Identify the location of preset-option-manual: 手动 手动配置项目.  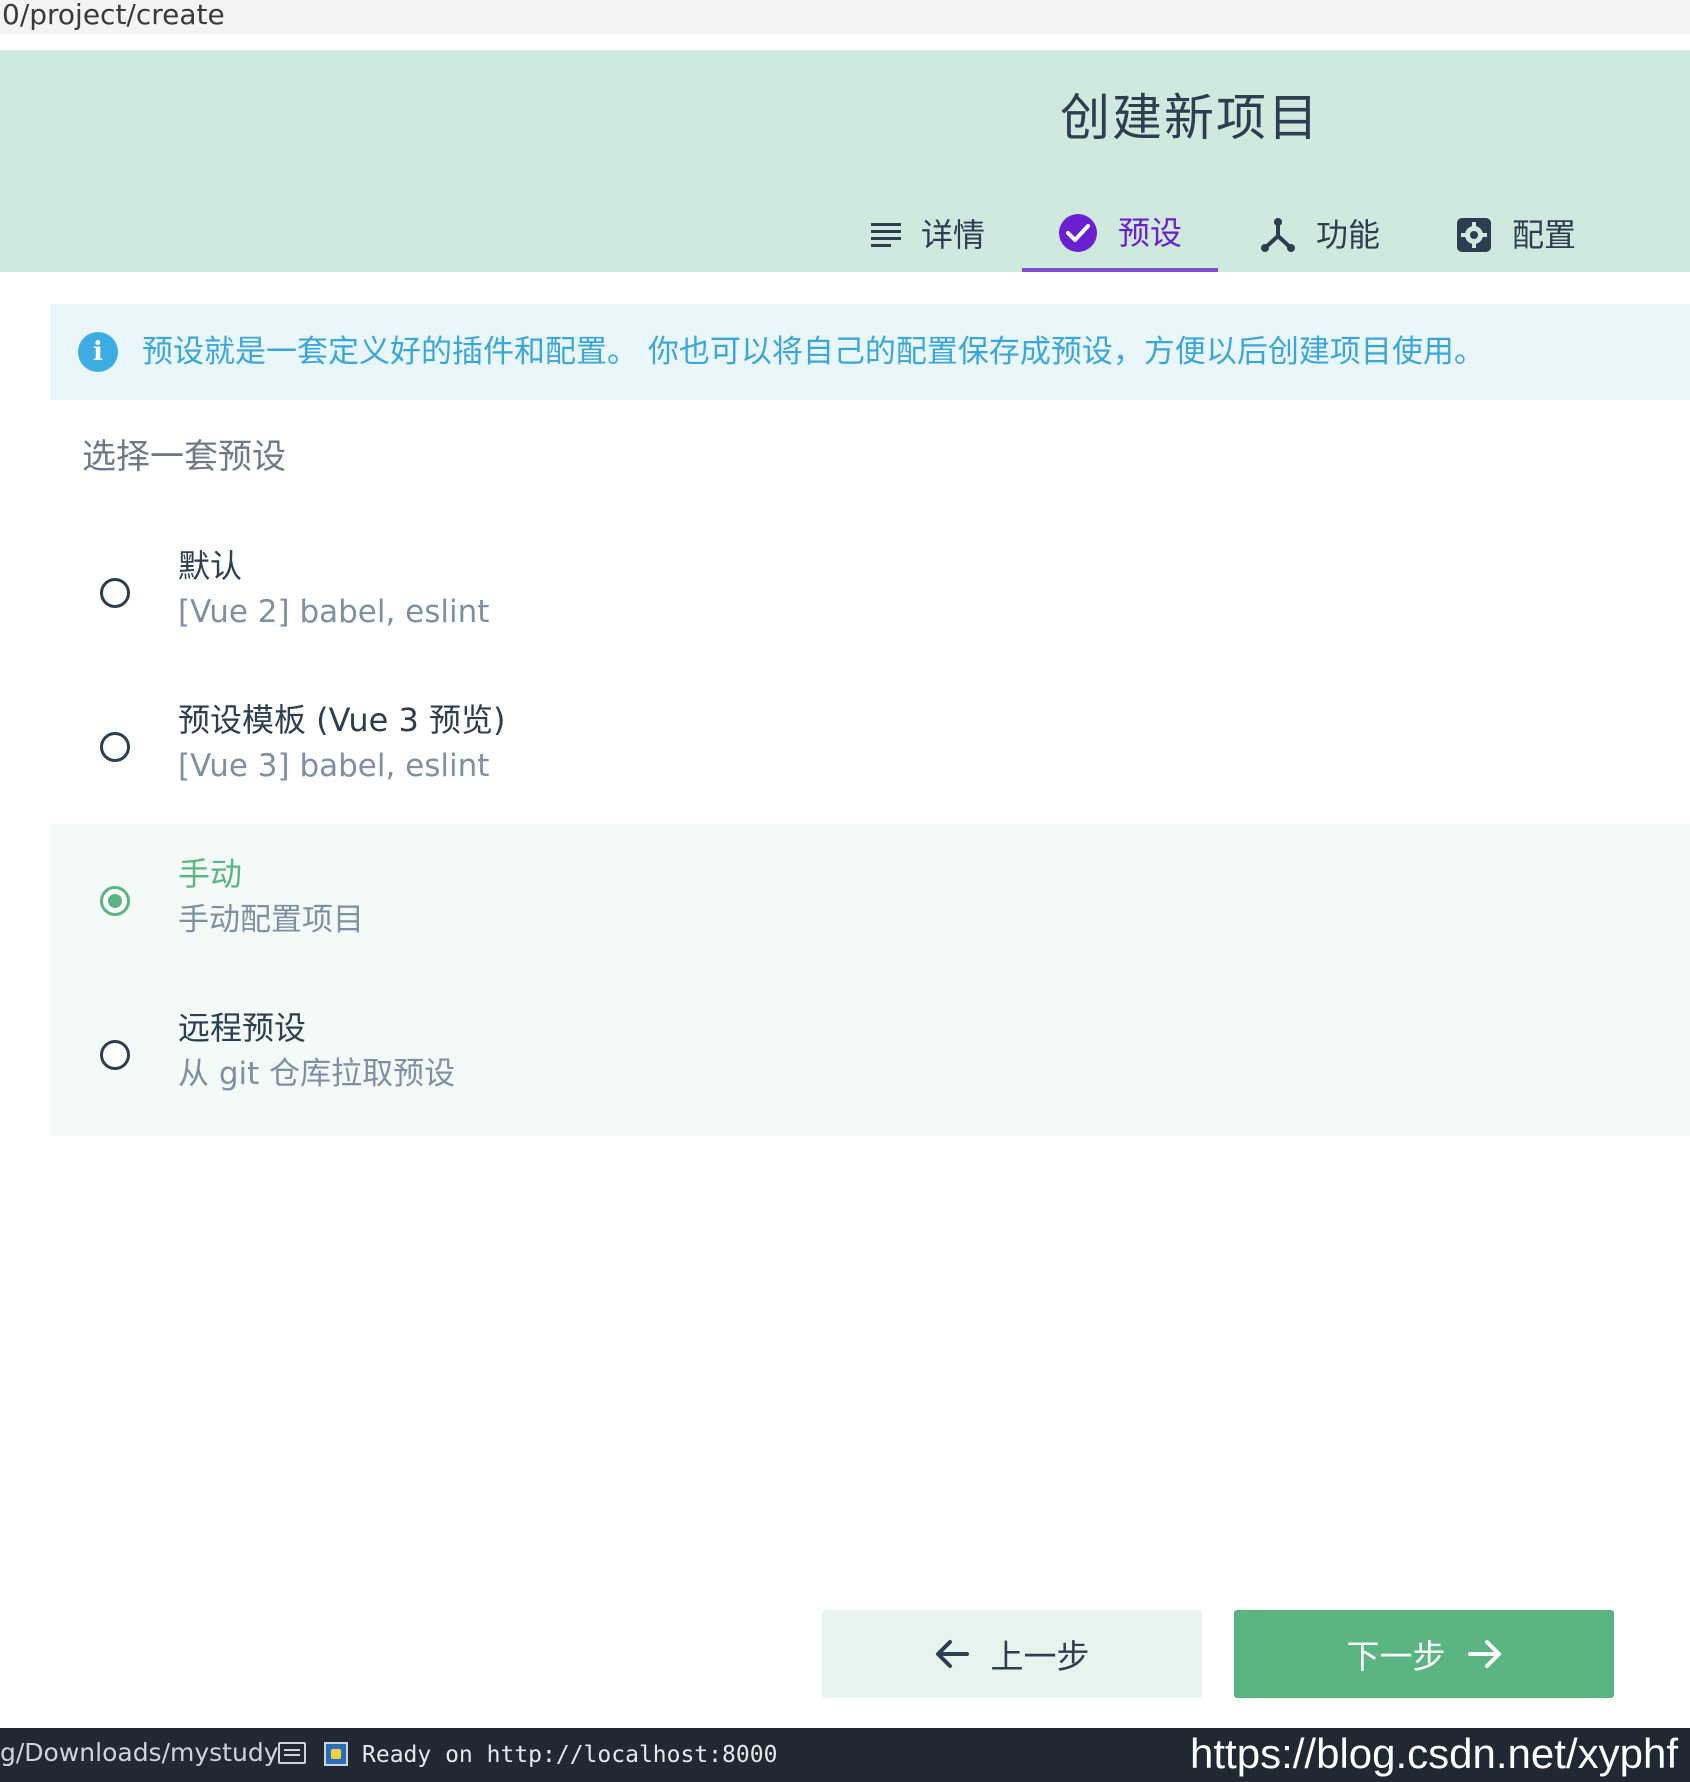
(870, 901).